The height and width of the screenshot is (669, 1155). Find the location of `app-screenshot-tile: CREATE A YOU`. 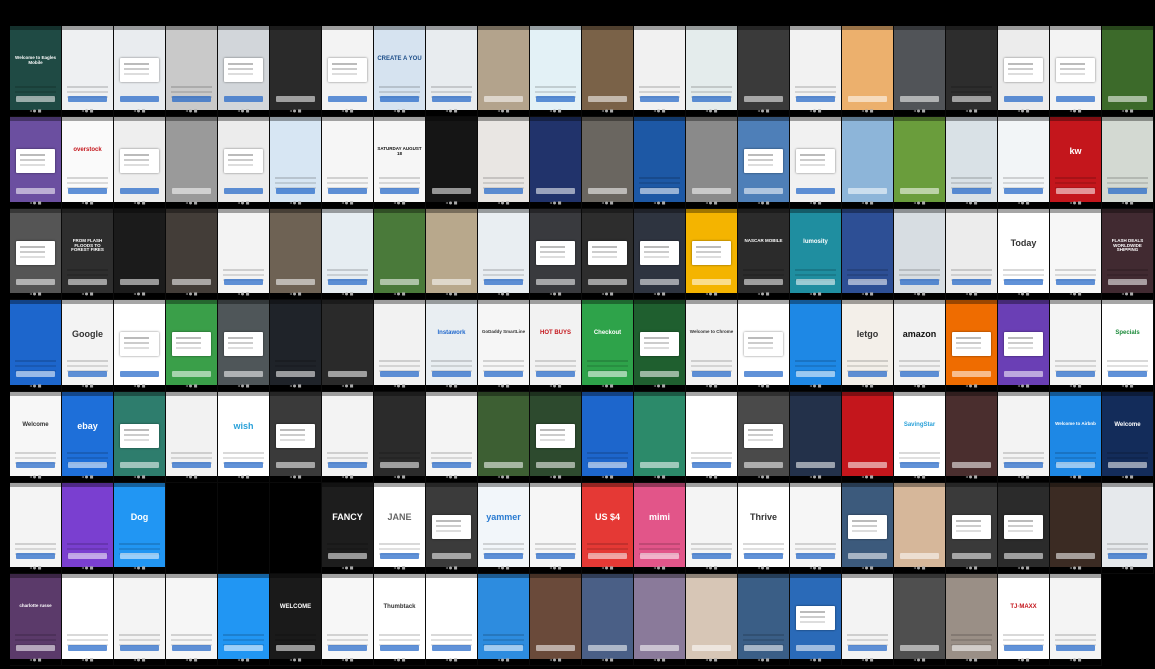

app-screenshot-tile: CREATE A YOU is located at coordinates (400, 72).